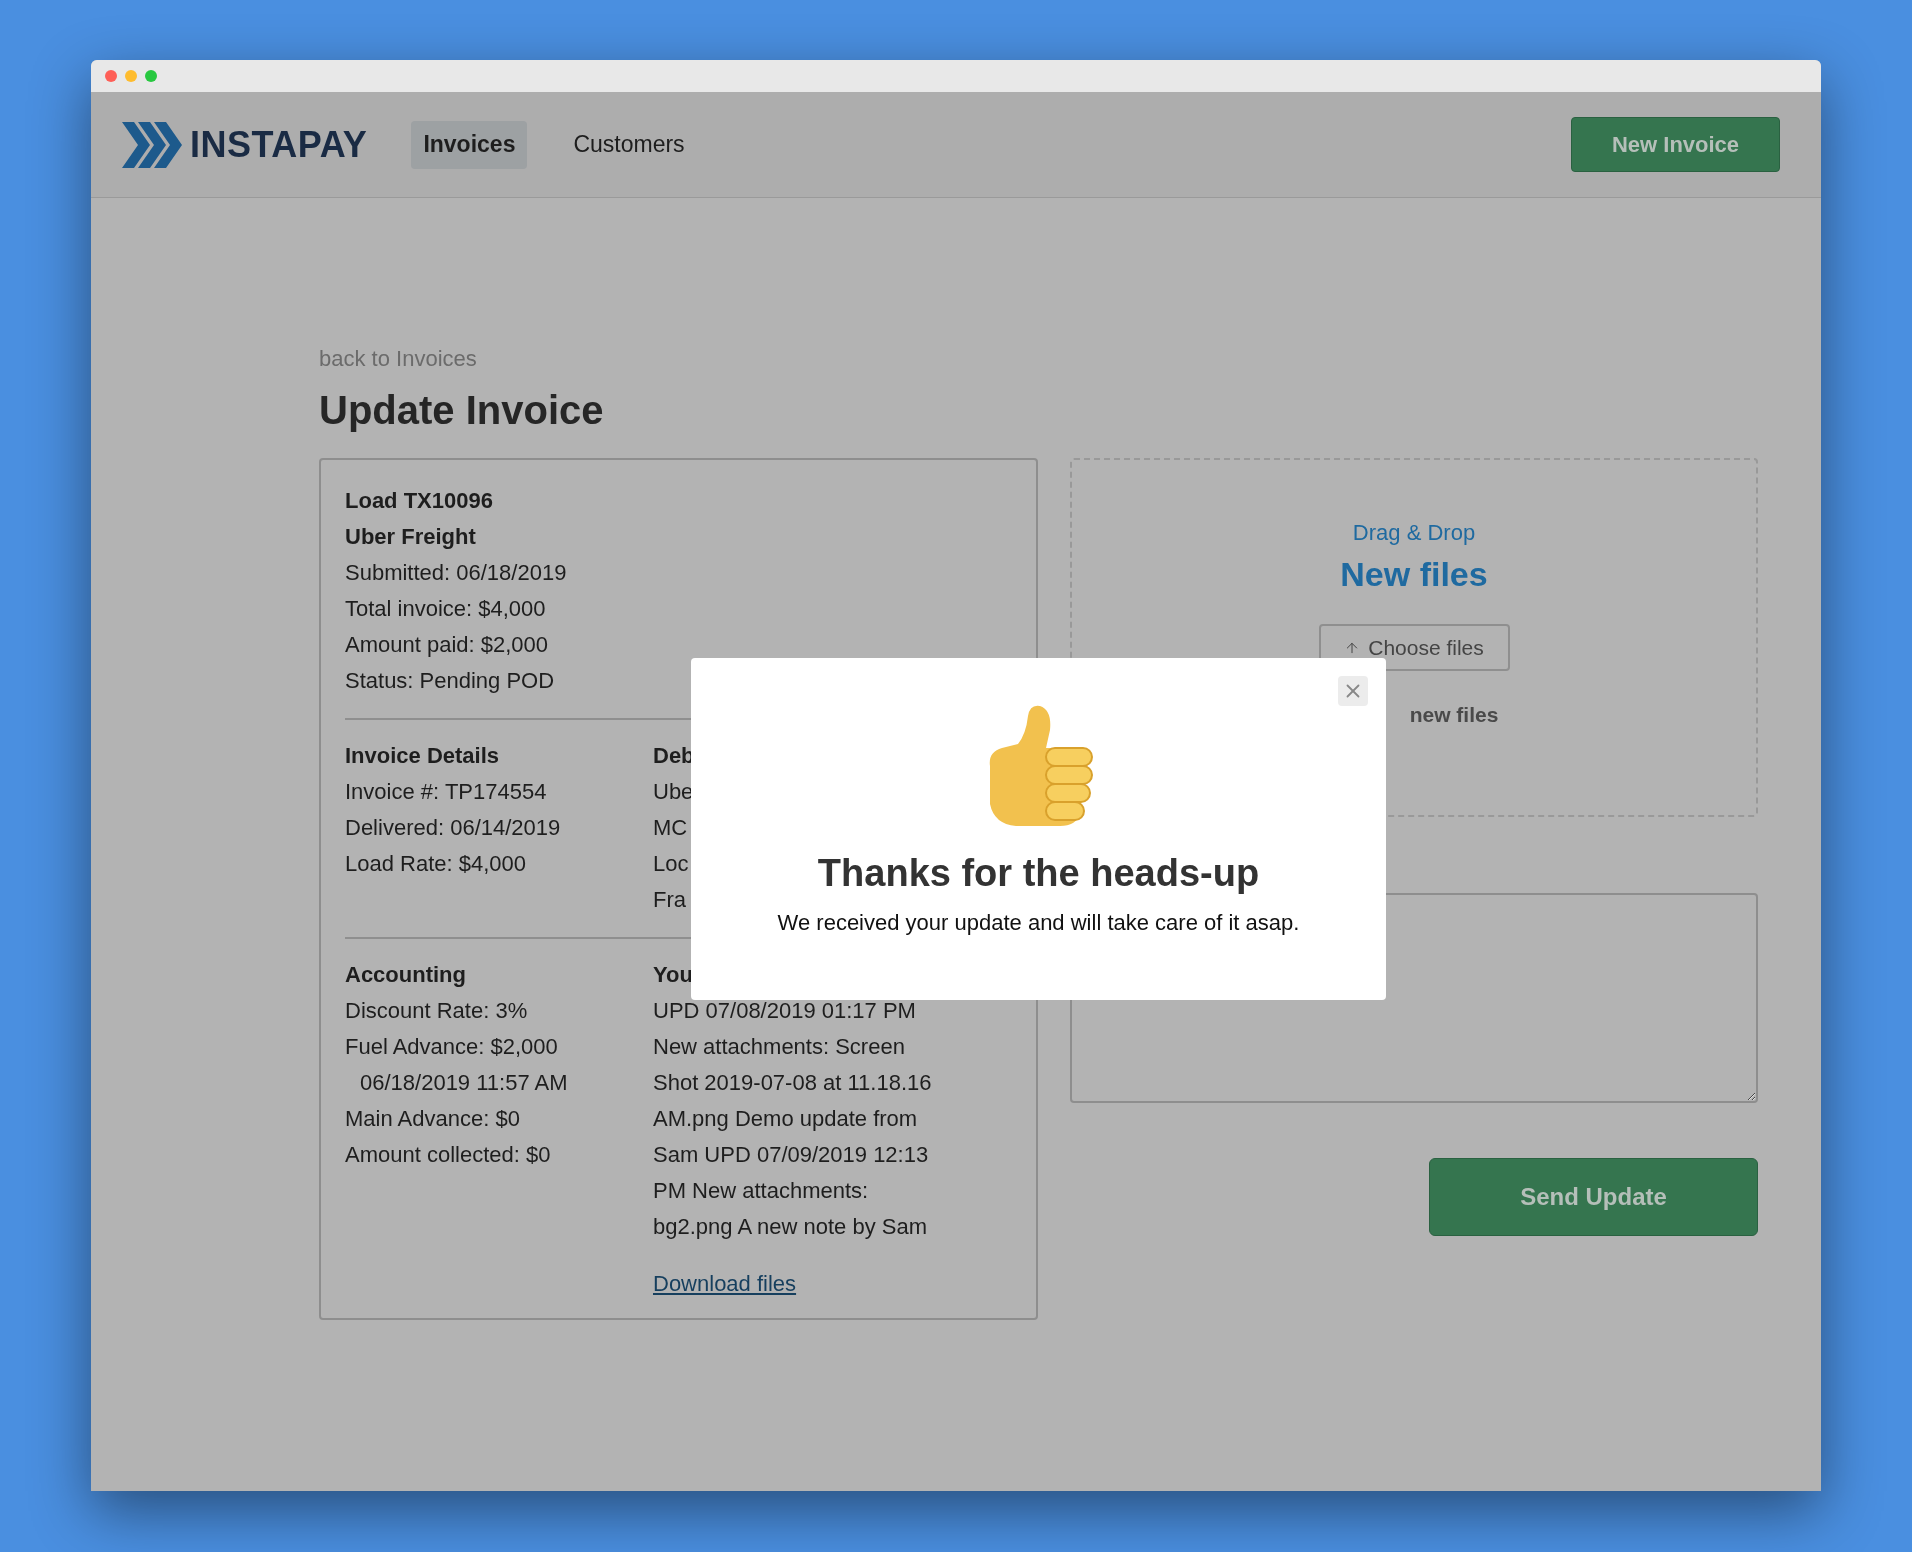  Describe the element at coordinates (463, 1083) in the screenshot. I see `detail-text: 06/18/2019 11:57 AM` at that location.